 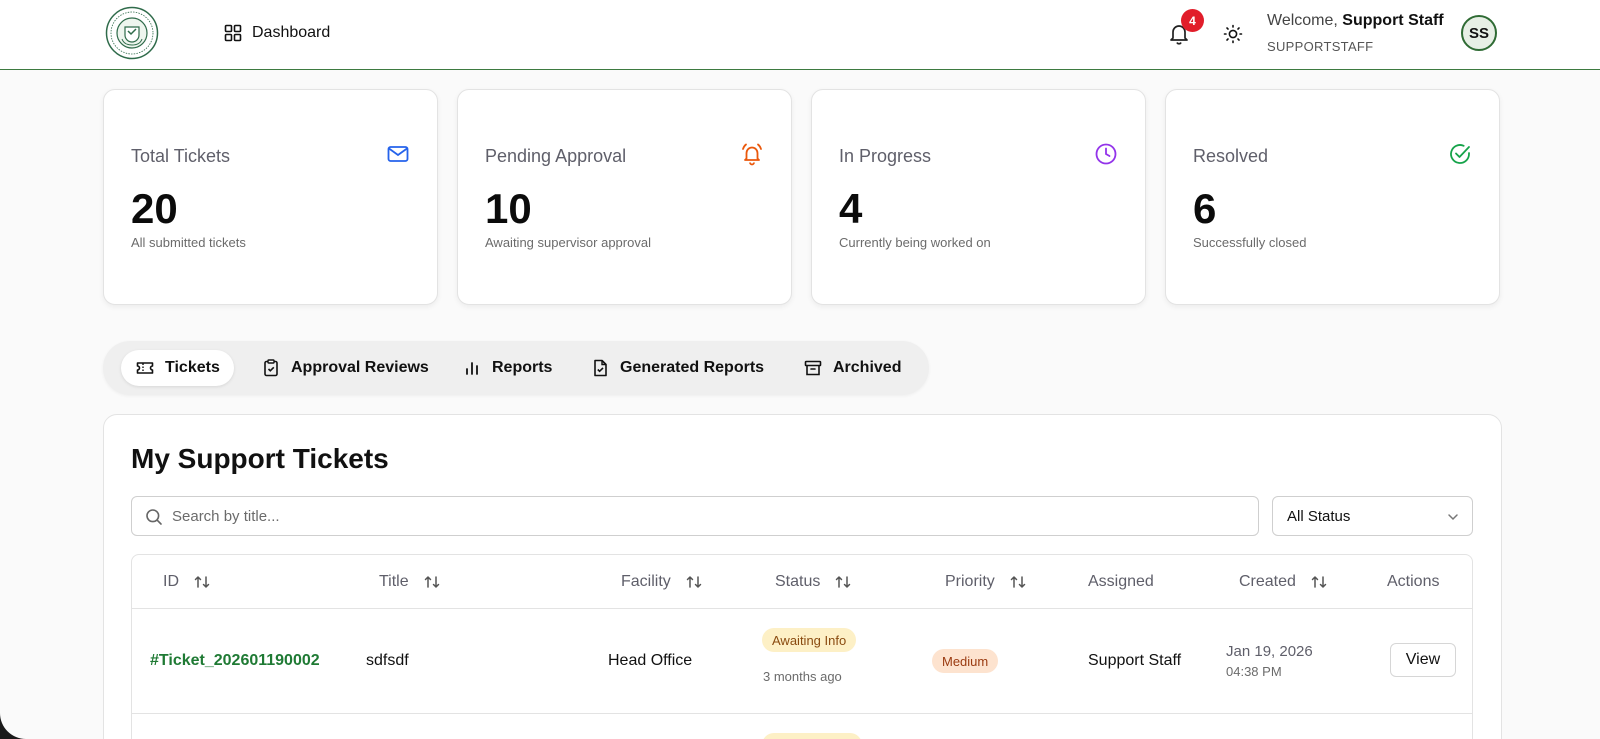 I want to click on status-filter-select: All Status, so click(x=1372, y=516).